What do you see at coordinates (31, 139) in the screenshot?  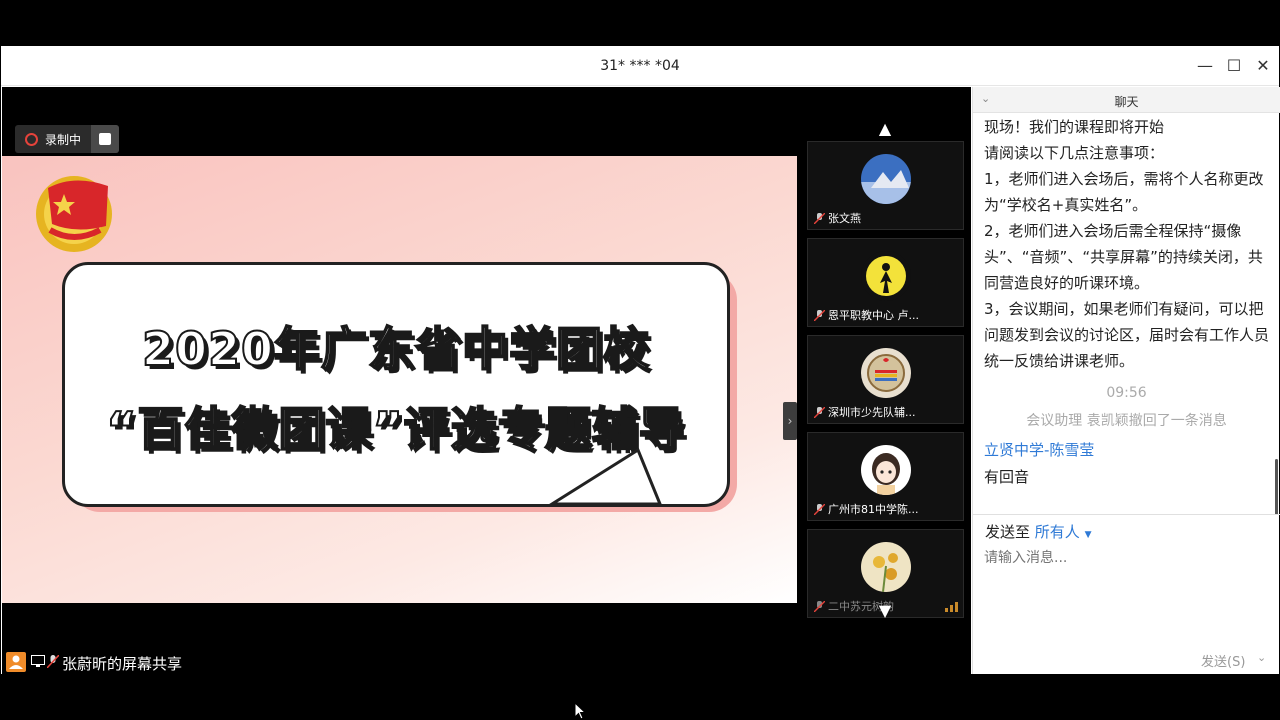 I see `record-dot-icon` at bounding box center [31, 139].